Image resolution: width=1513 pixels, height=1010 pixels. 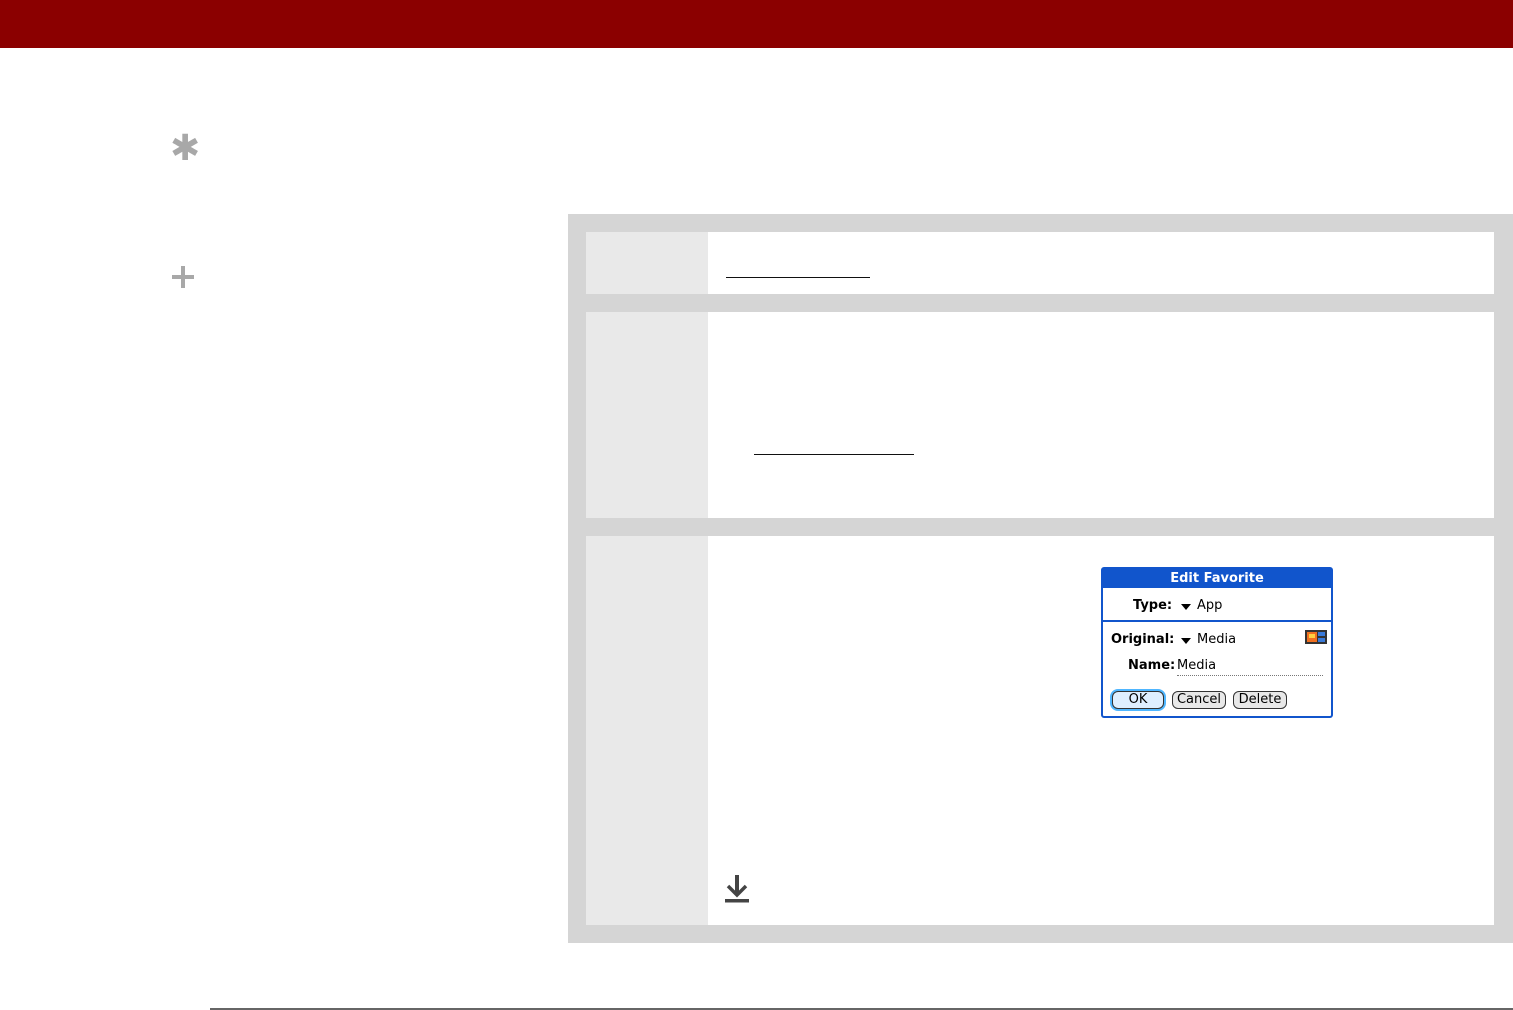 I want to click on original-value: Media, so click(x=1216, y=639).